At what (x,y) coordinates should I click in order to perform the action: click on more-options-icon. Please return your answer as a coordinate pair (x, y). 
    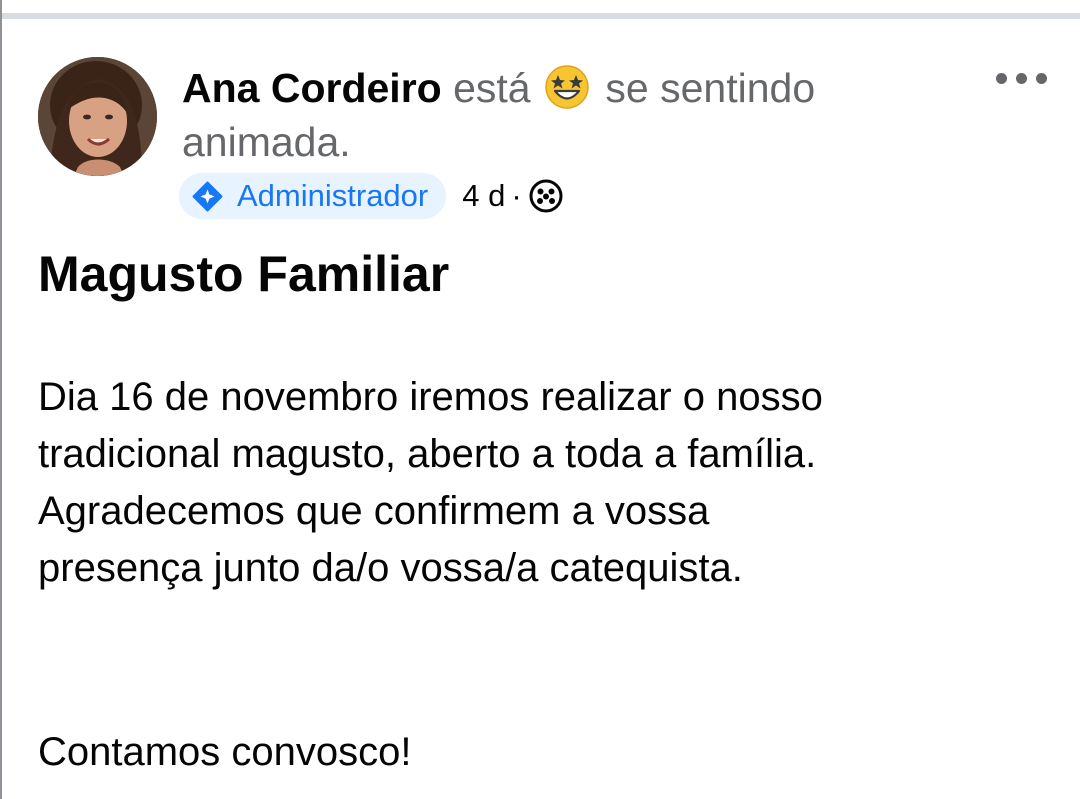
    Looking at the image, I should click on (1001, 78).